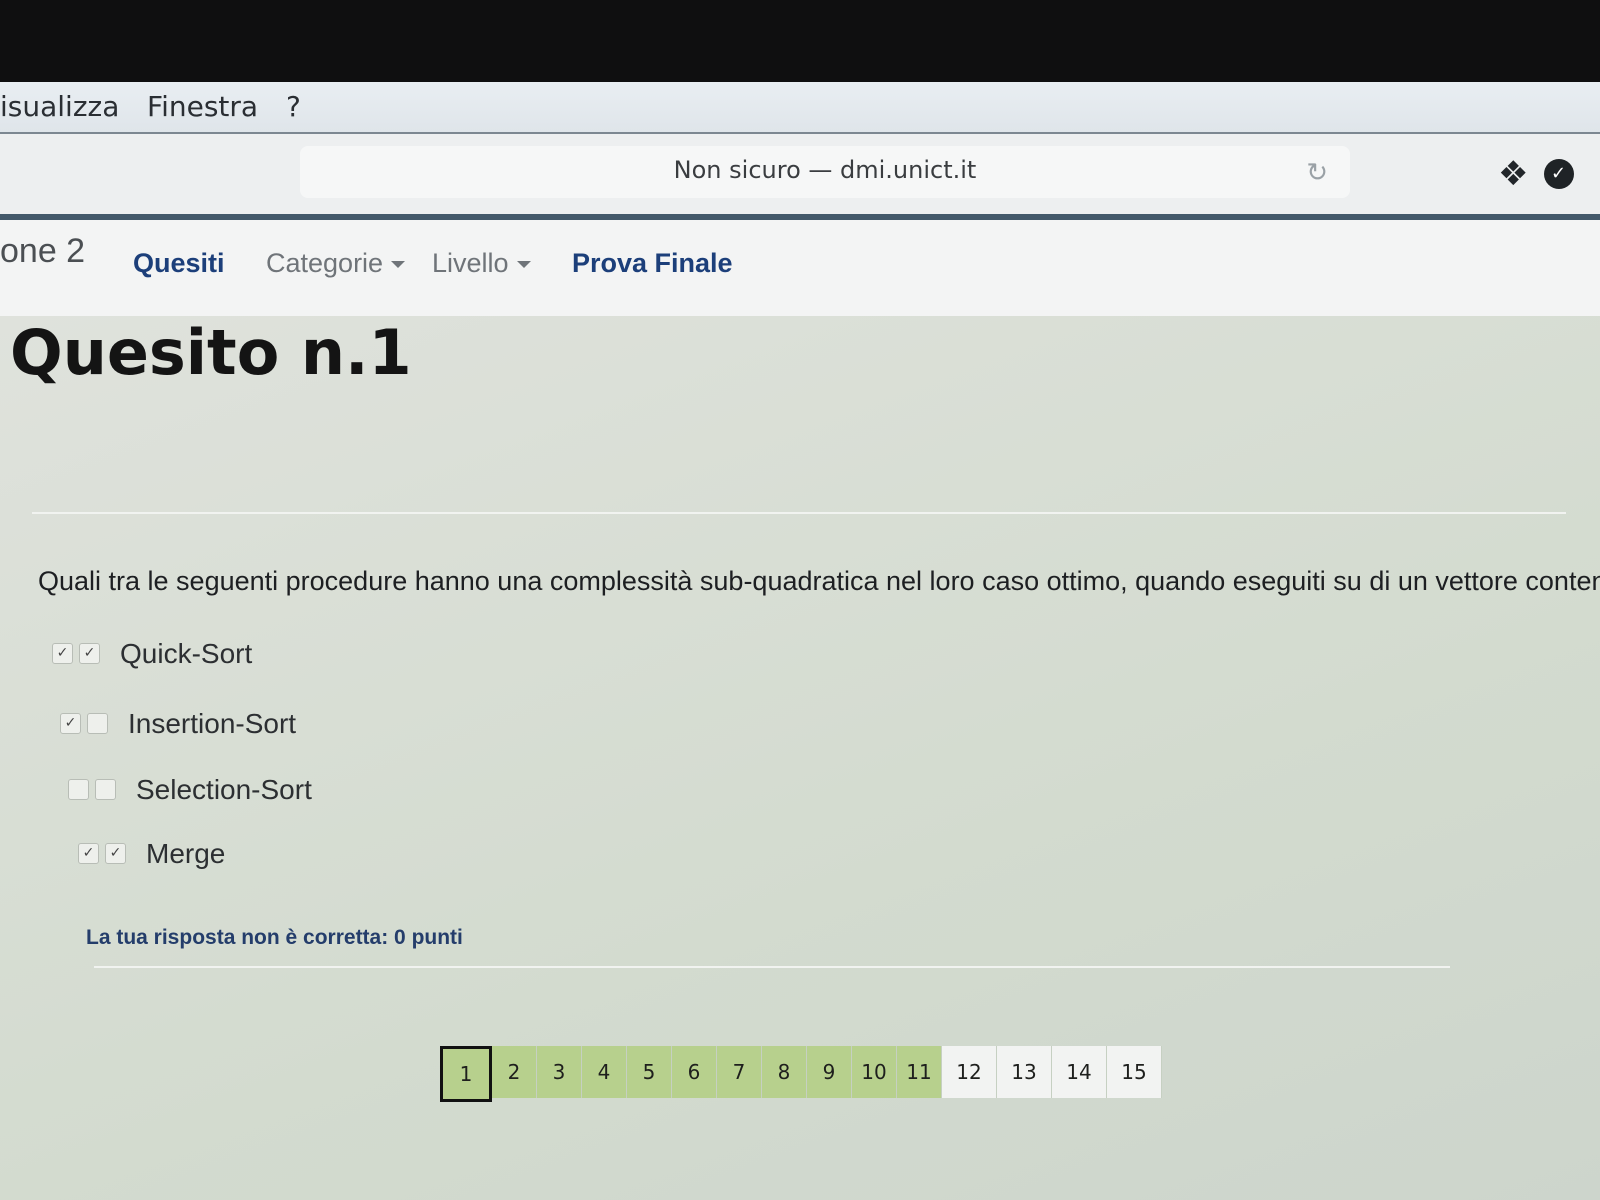  What do you see at coordinates (212, 723) in the screenshot?
I see `answer-option-label: Insertion-Sort` at bounding box center [212, 723].